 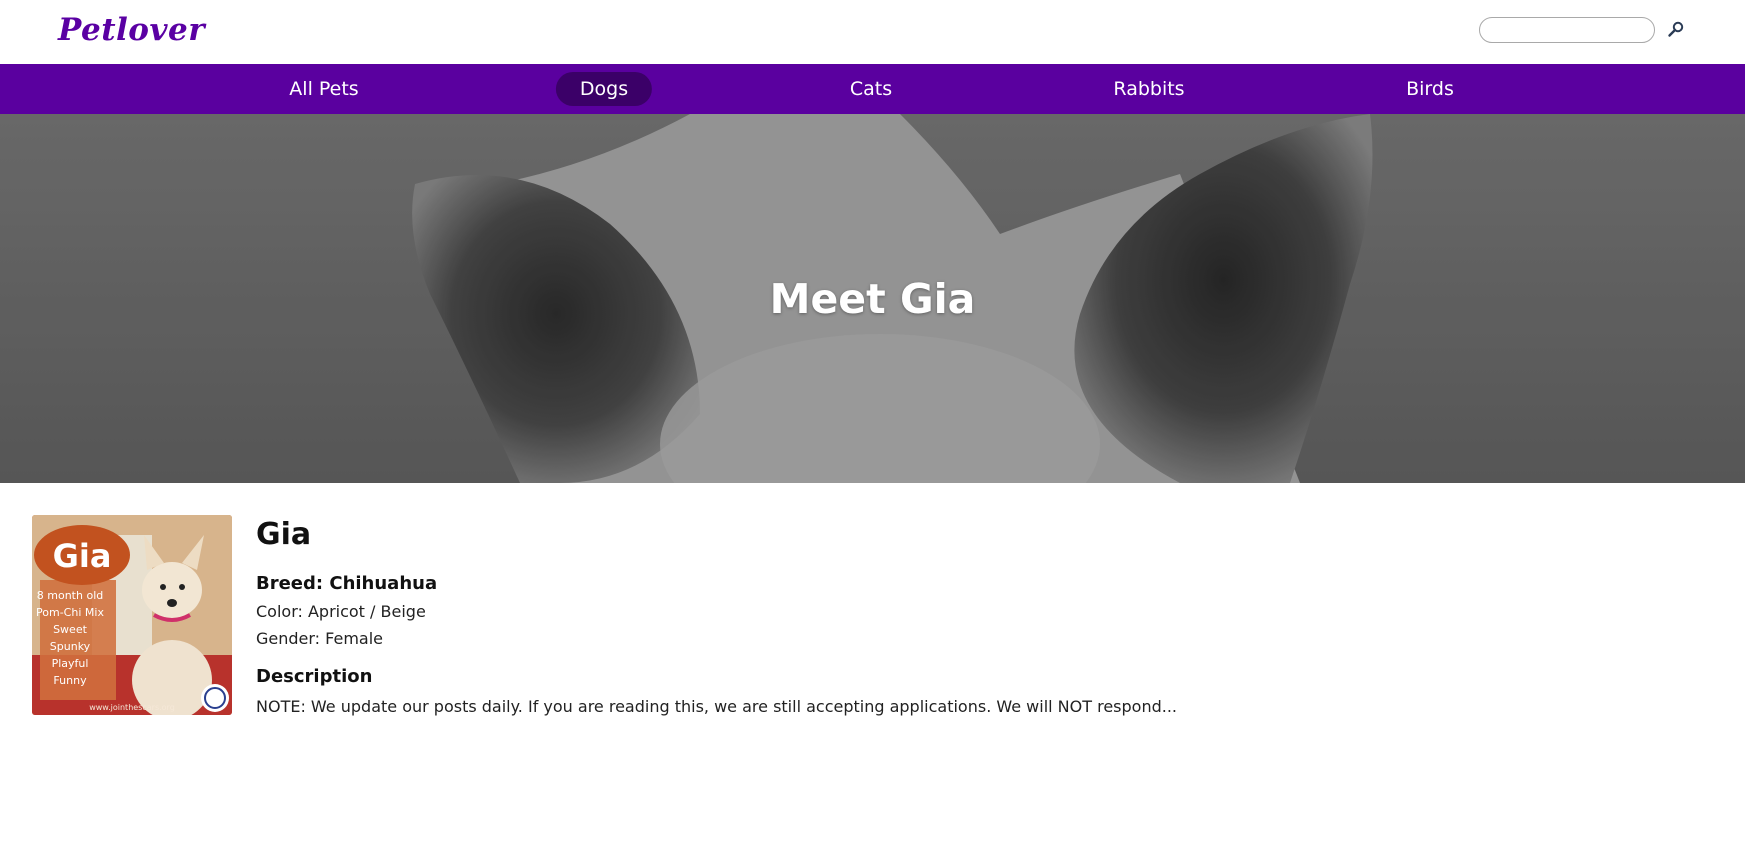 What do you see at coordinates (872, 32) in the screenshot?
I see `site-header: Petlover` at bounding box center [872, 32].